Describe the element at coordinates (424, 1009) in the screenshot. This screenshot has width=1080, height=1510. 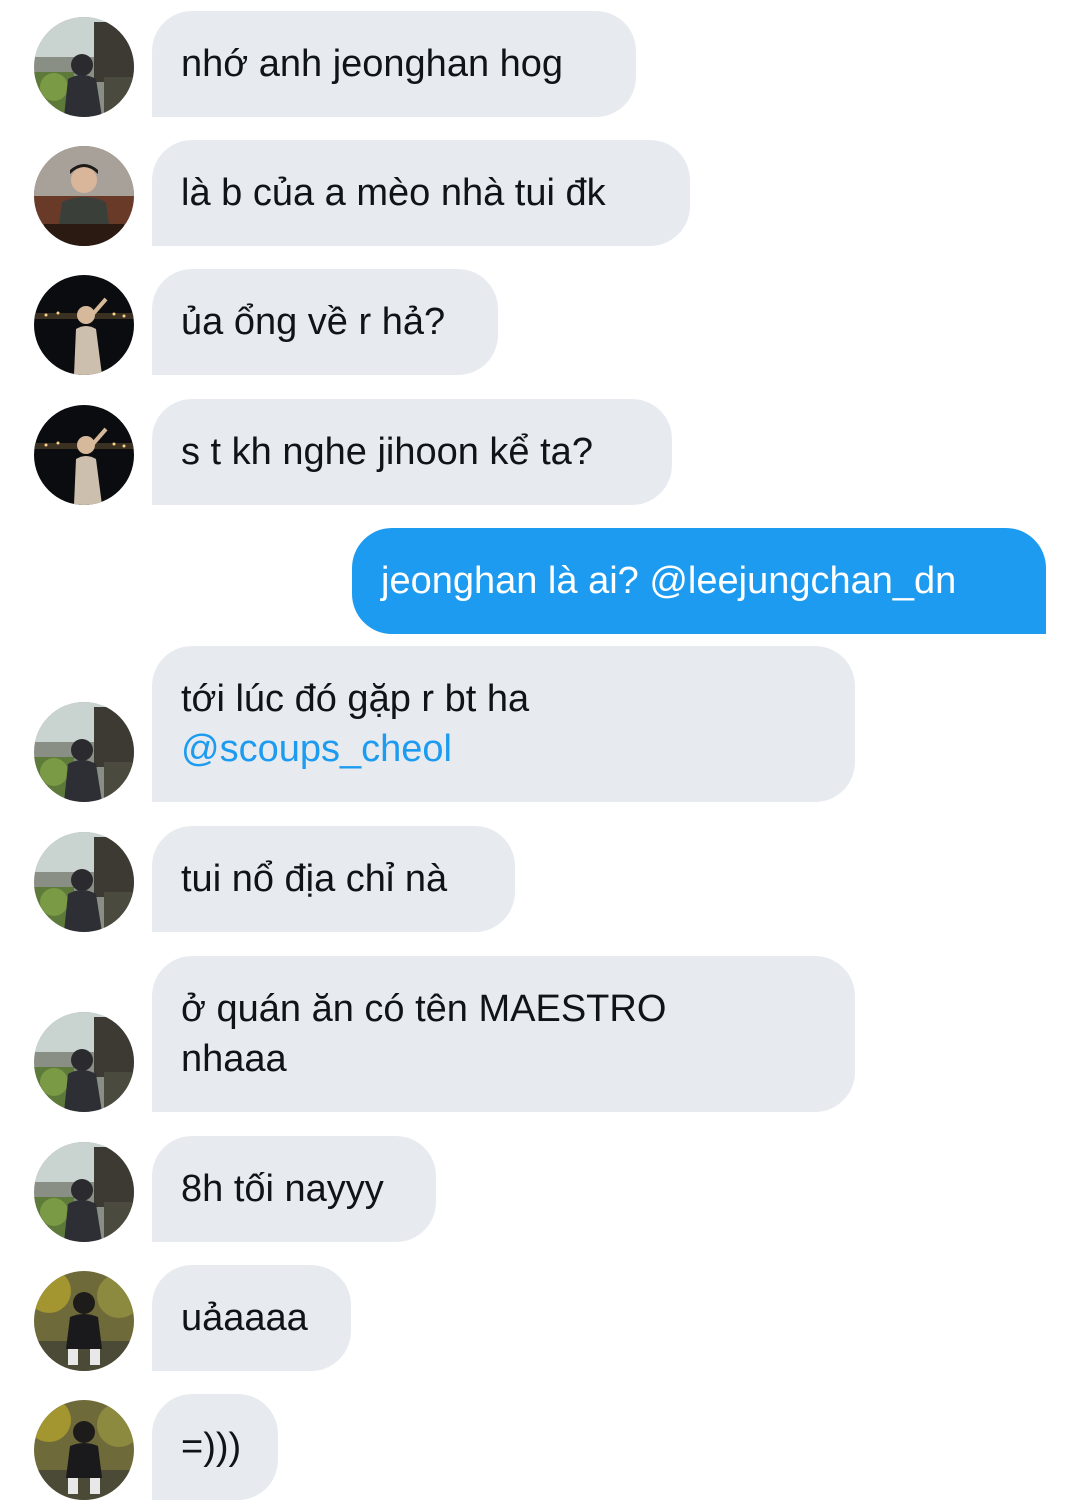
I see `message-text-line: ở quán ăn có tên MAESTRO` at that location.